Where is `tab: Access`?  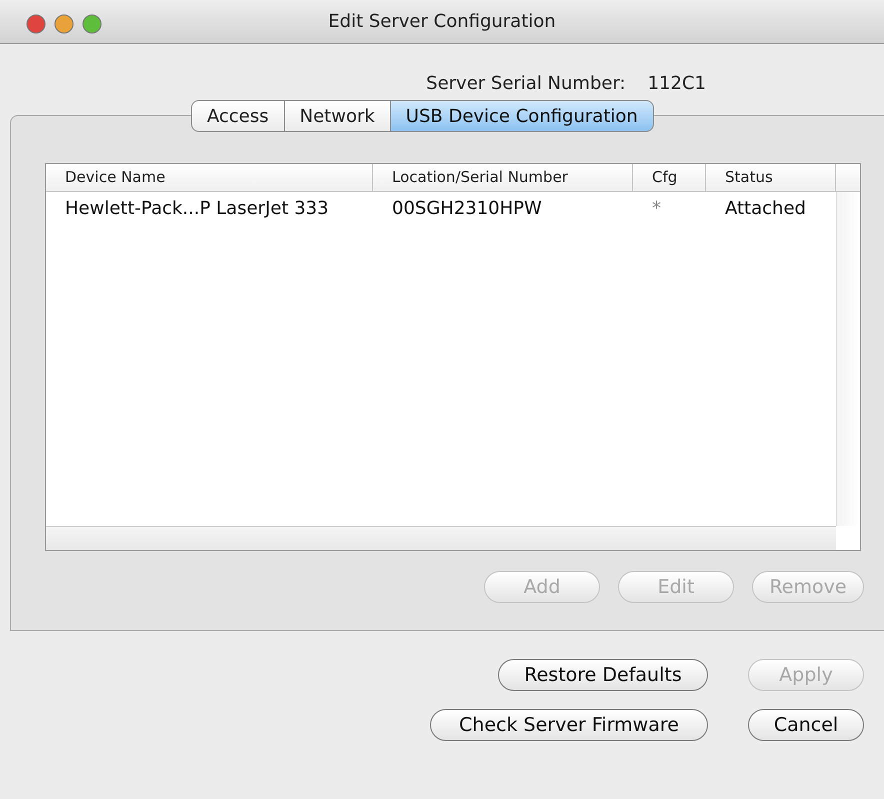 tab: Access is located at coordinates (238, 116).